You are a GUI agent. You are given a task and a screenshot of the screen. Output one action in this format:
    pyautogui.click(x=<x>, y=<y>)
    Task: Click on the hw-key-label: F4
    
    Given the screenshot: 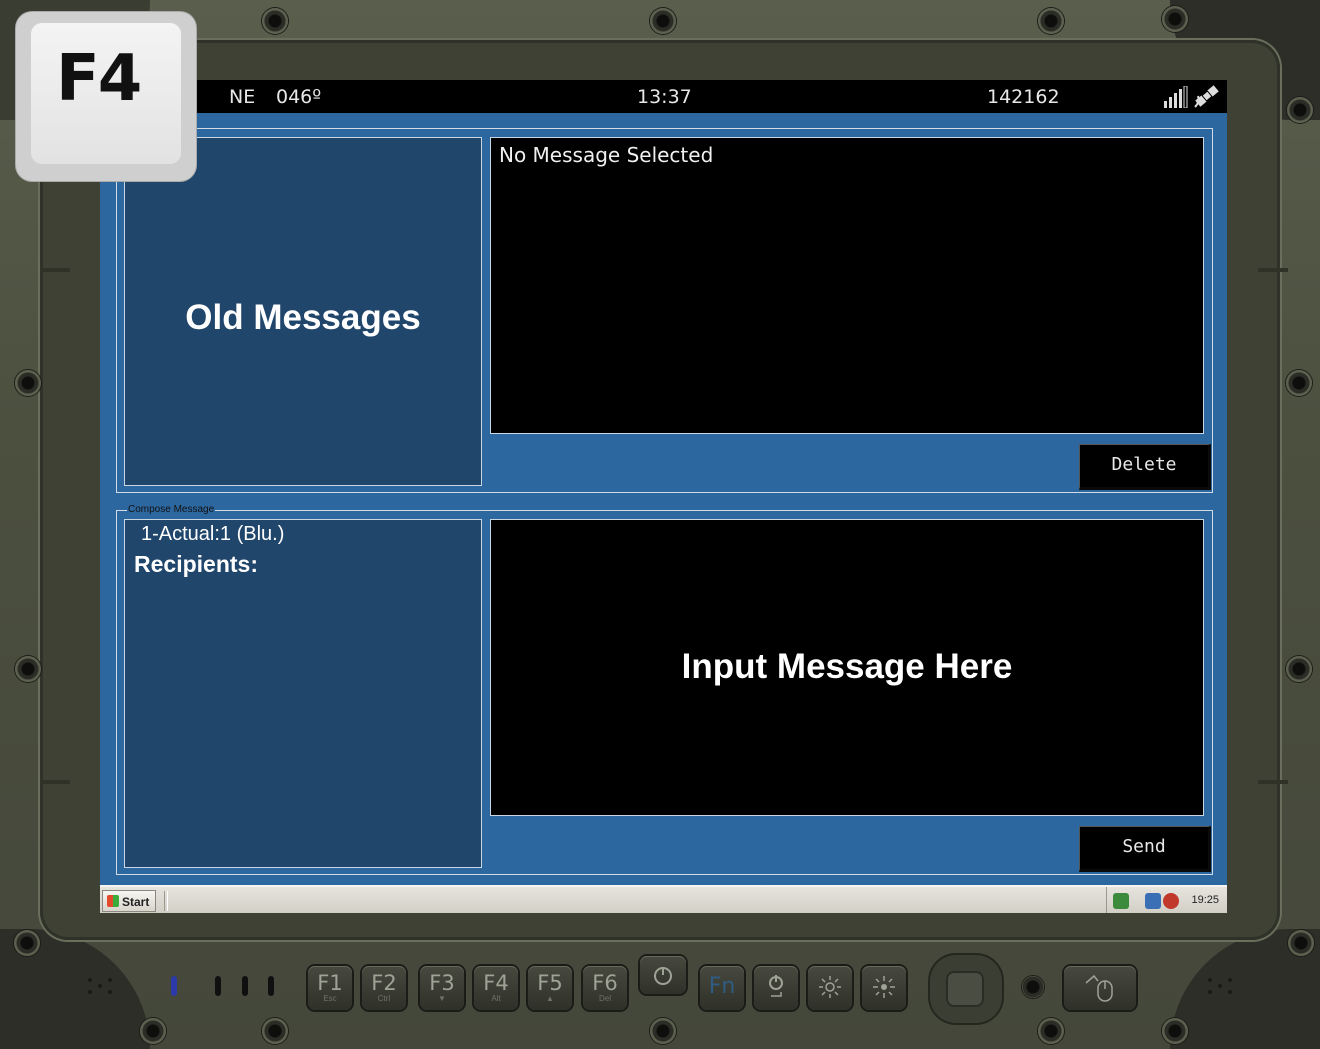 What is the action you would take?
    pyautogui.click(x=496, y=983)
    